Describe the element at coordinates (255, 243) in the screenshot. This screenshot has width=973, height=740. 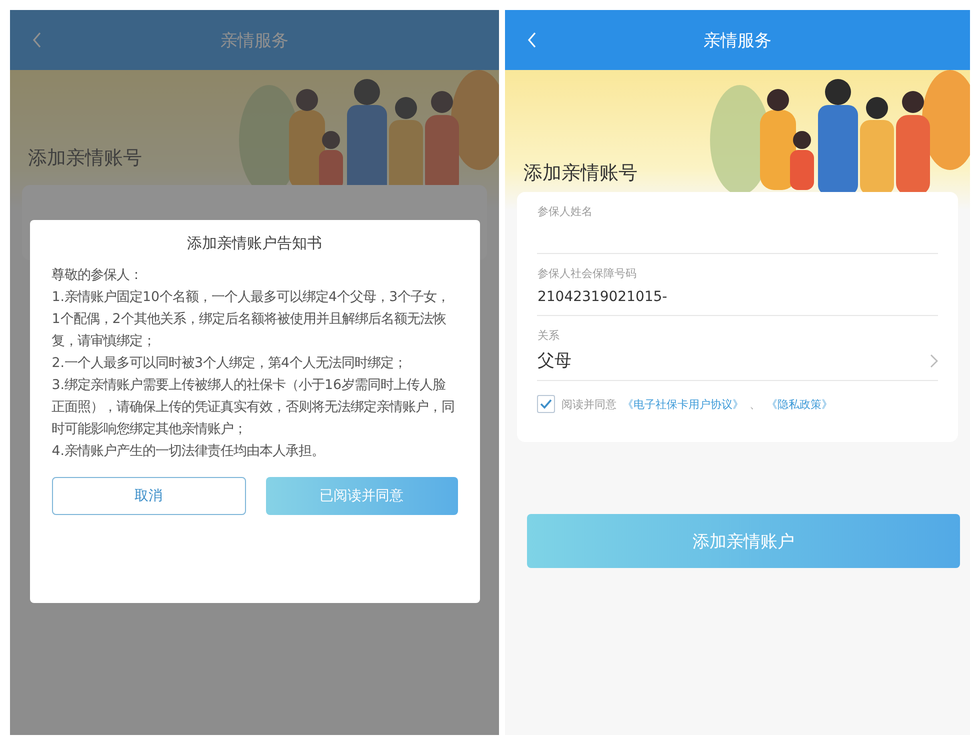
I see `dialog-title: 添加亲情账户告知书` at that location.